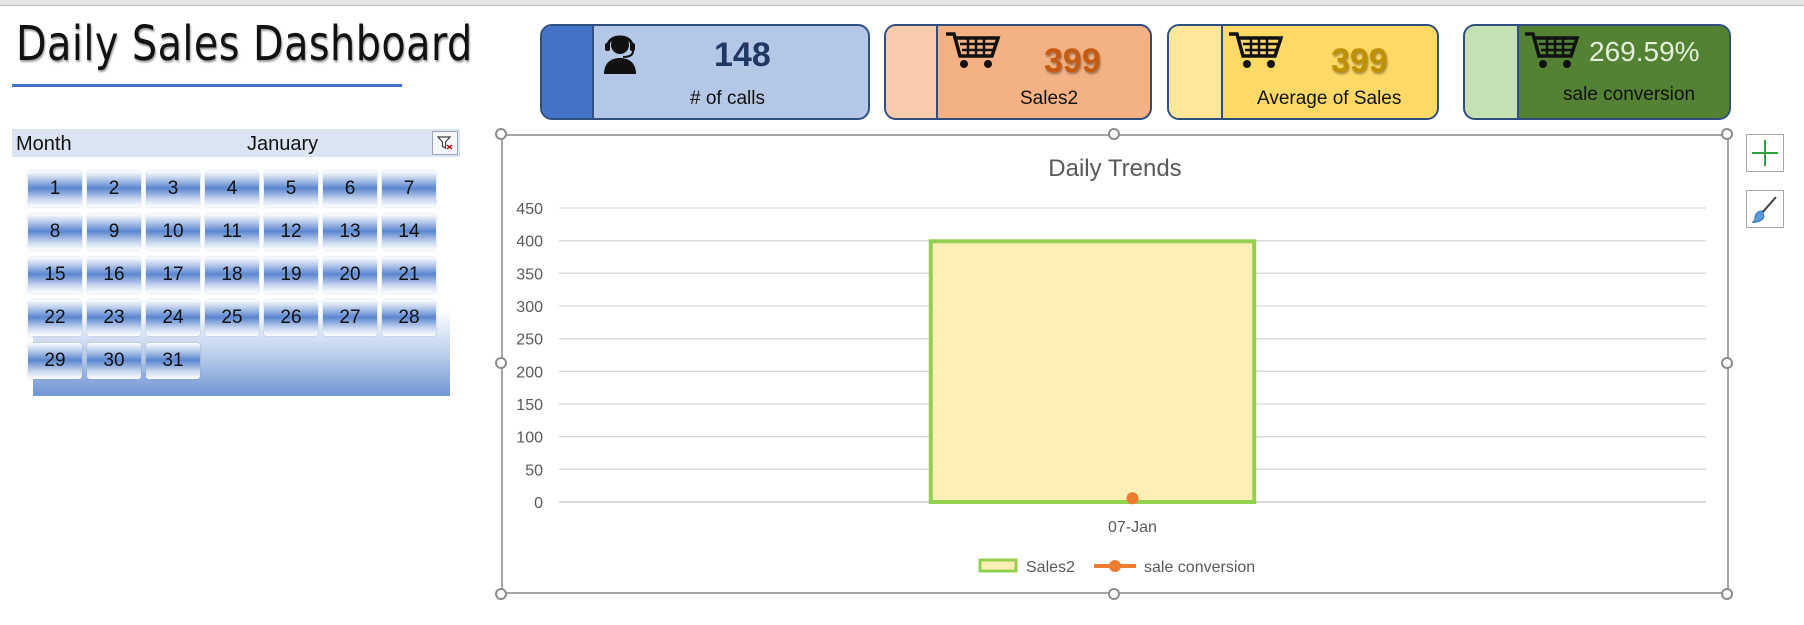 This screenshot has height=625, width=1804. Describe the element at coordinates (55, 232) in the screenshot. I see `day-button-8: 8` at that location.